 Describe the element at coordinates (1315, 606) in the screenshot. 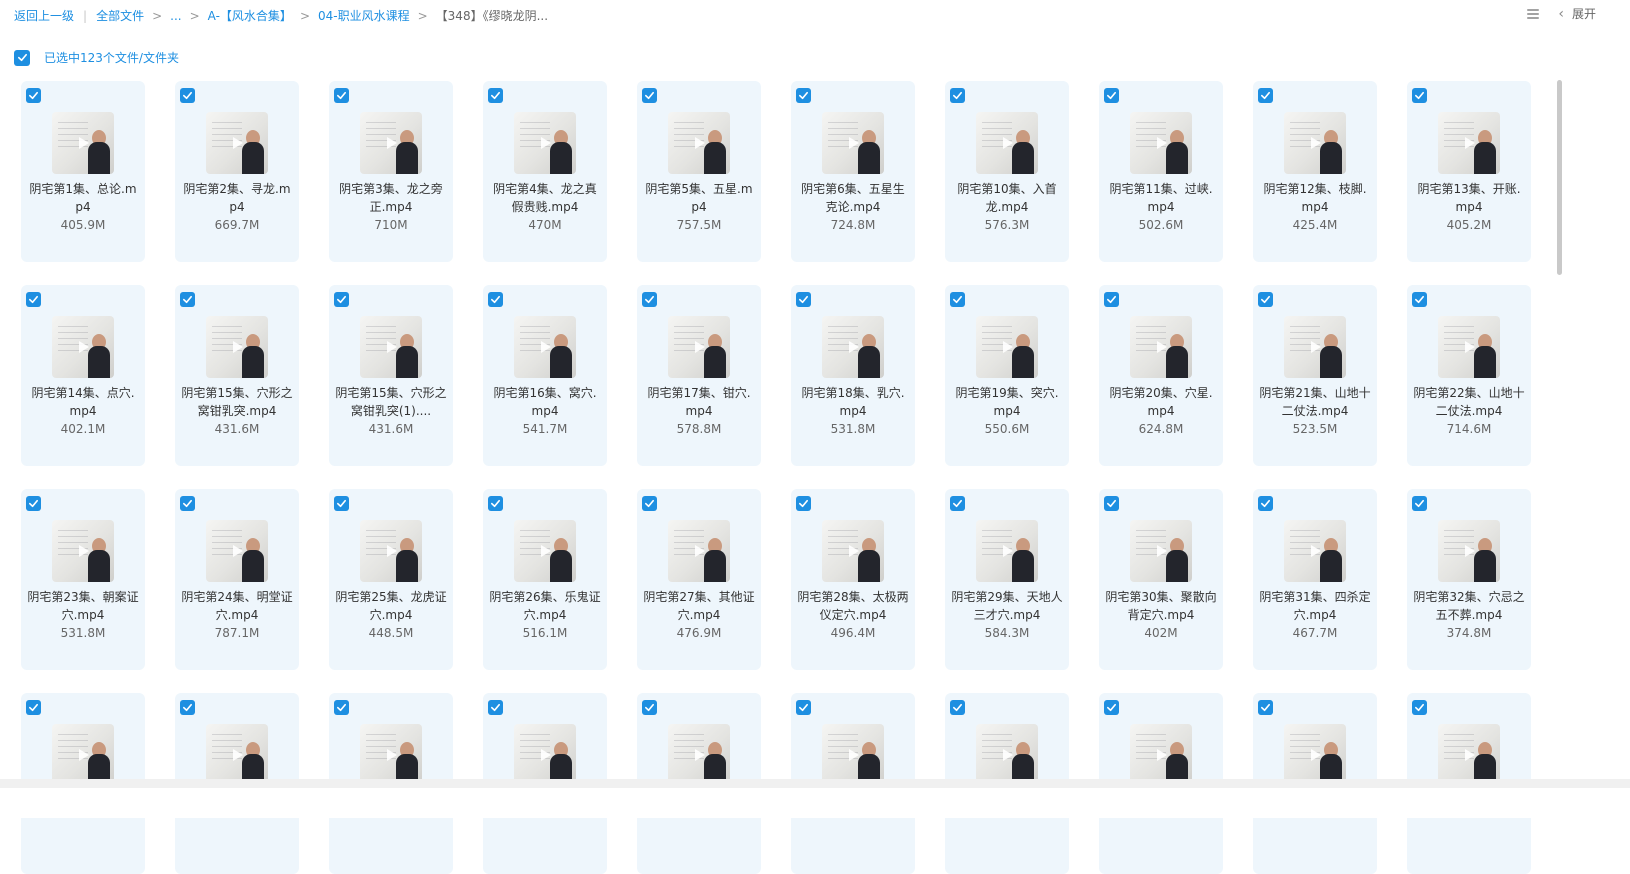

I see `file-name: 阴宅第31集、四杀定穴.mp4` at that location.